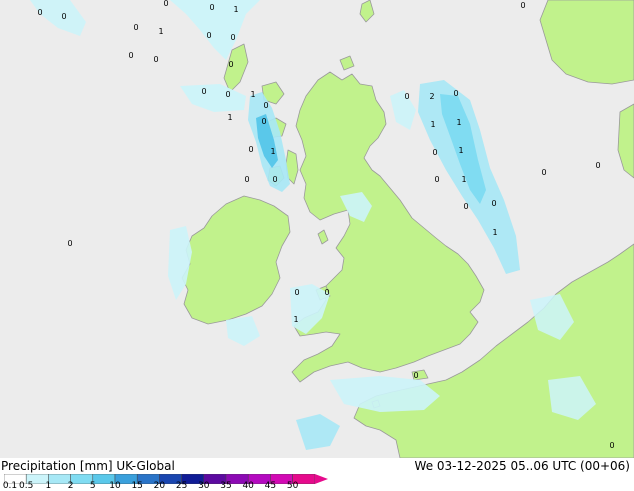  What do you see at coordinates (229, 117) in the screenshot?
I see `point-value-p17: 1` at bounding box center [229, 117].